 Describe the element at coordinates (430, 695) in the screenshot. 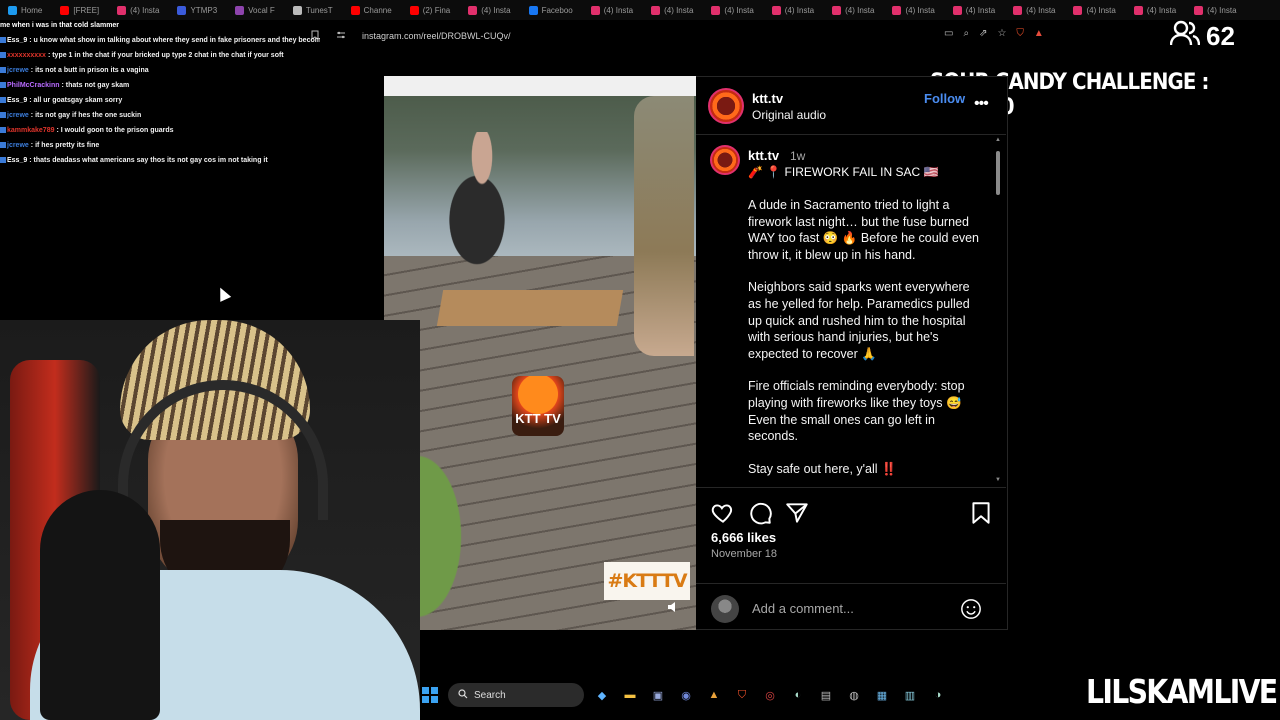

I see `windows-start-icon` at that location.